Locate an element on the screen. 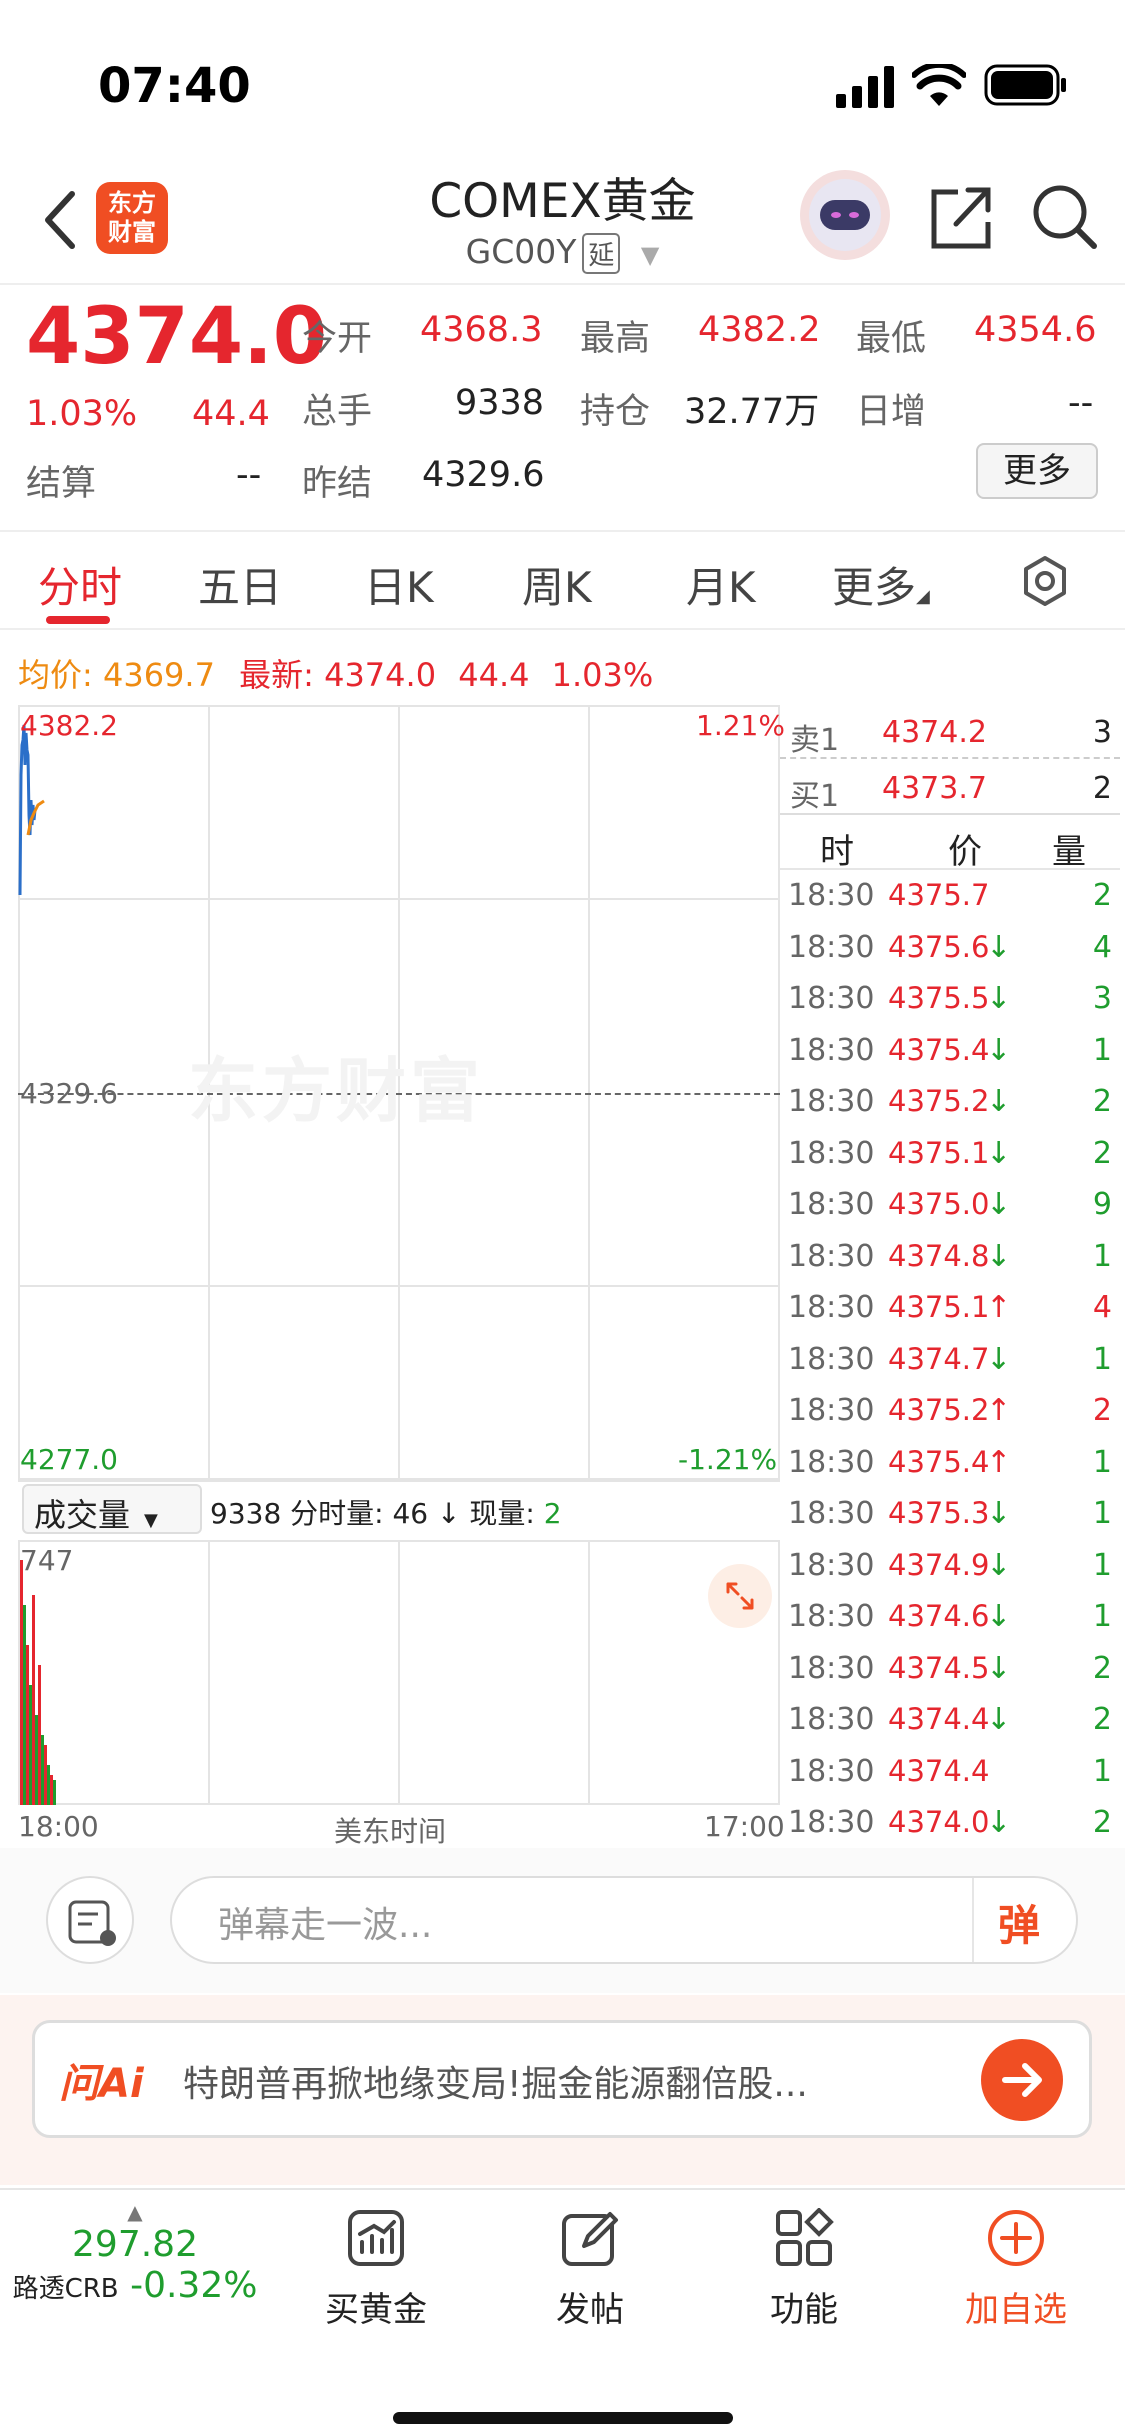  volume-current: 2 is located at coordinates (552, 1513).